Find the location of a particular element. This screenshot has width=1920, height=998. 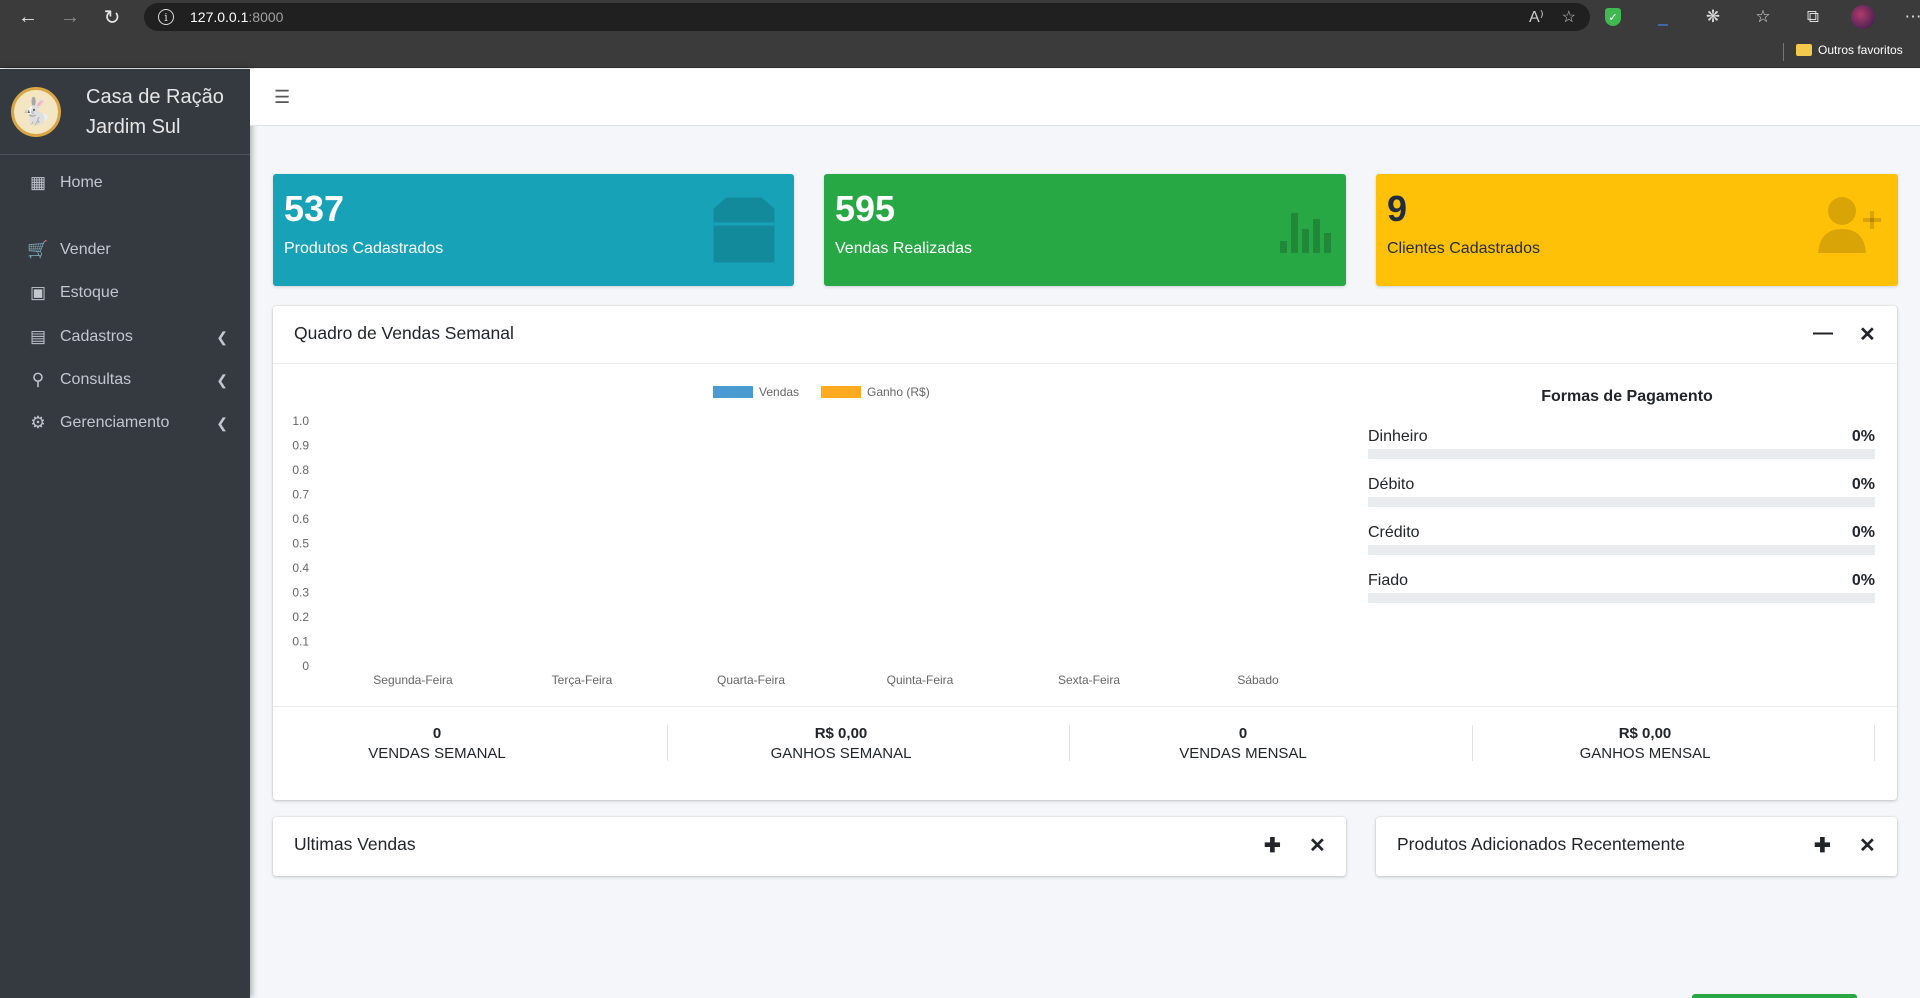

x-tick-label: Segunda-Feira is located at coordinates (413, 680).